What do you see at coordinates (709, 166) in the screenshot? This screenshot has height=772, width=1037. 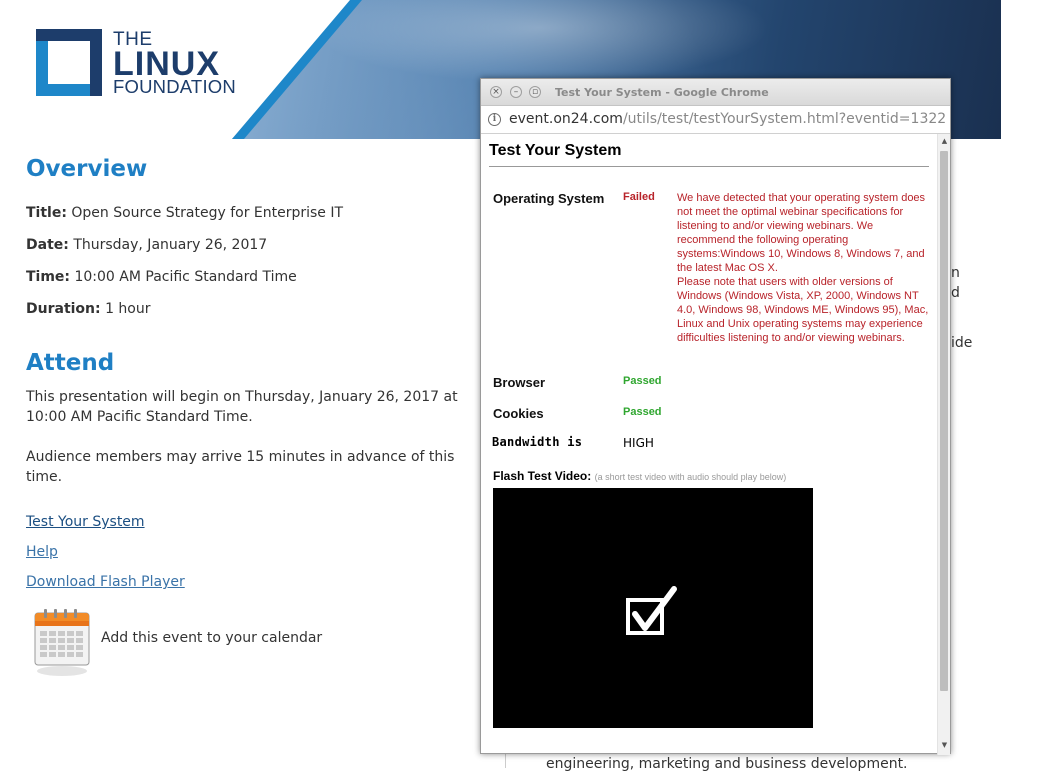 I see `heading-divider` at bounding box center [709, 166].